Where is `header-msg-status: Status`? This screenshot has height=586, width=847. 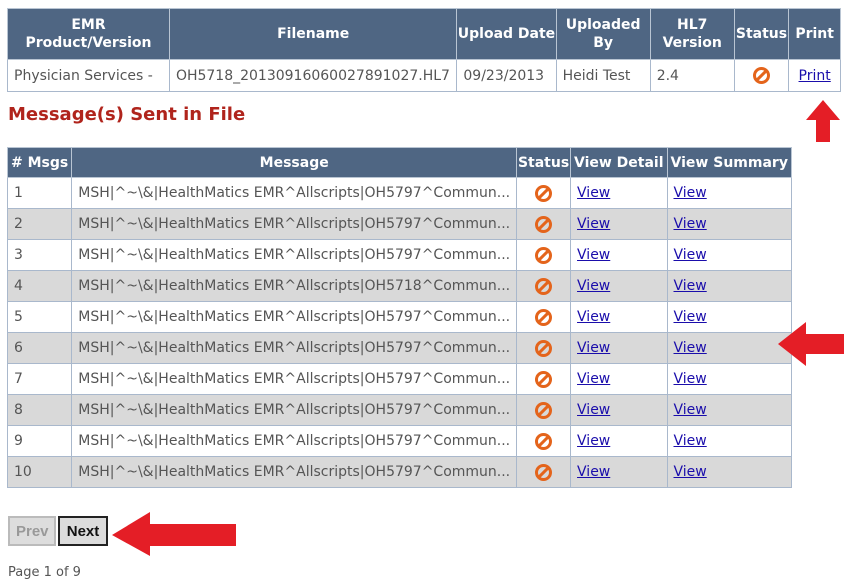
header-msg-status: Status is located at coordinates (544, 162).